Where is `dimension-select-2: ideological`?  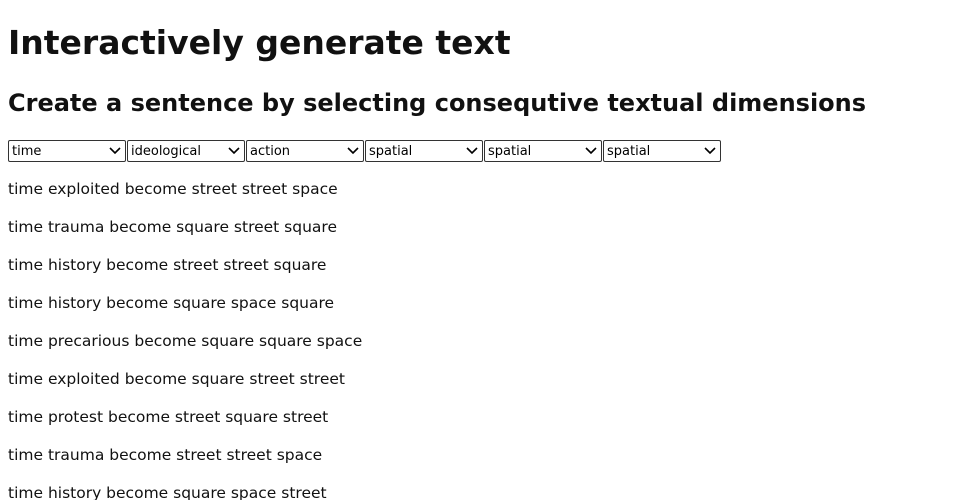
dimension-select-2: ideological is located at coordinates (186, 151).